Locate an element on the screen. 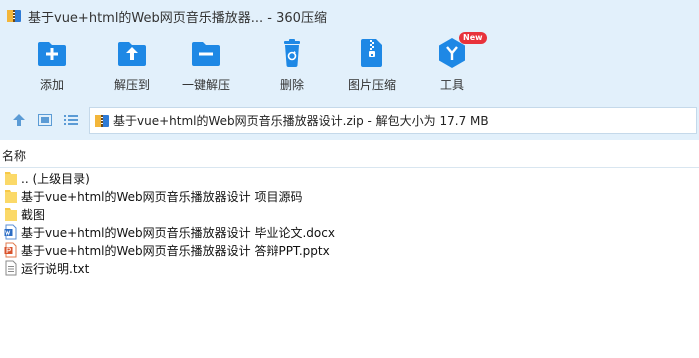 This screenshot has height=358, width=699. add-button: 添加 is located at coordinates (52, 66).